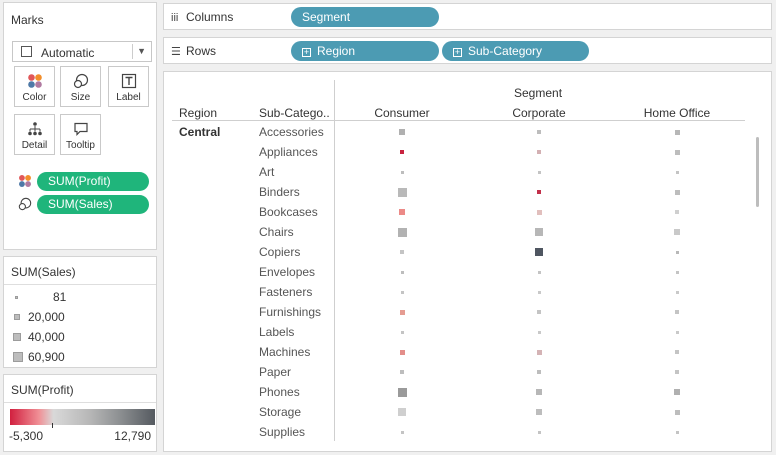 The width and height of the screenshot is (776, 455). What do you see at coordinates (515, 51) in the screenshot?
I see `subcategory-pill: + Sub-Category` at bounding box center [515, 51].